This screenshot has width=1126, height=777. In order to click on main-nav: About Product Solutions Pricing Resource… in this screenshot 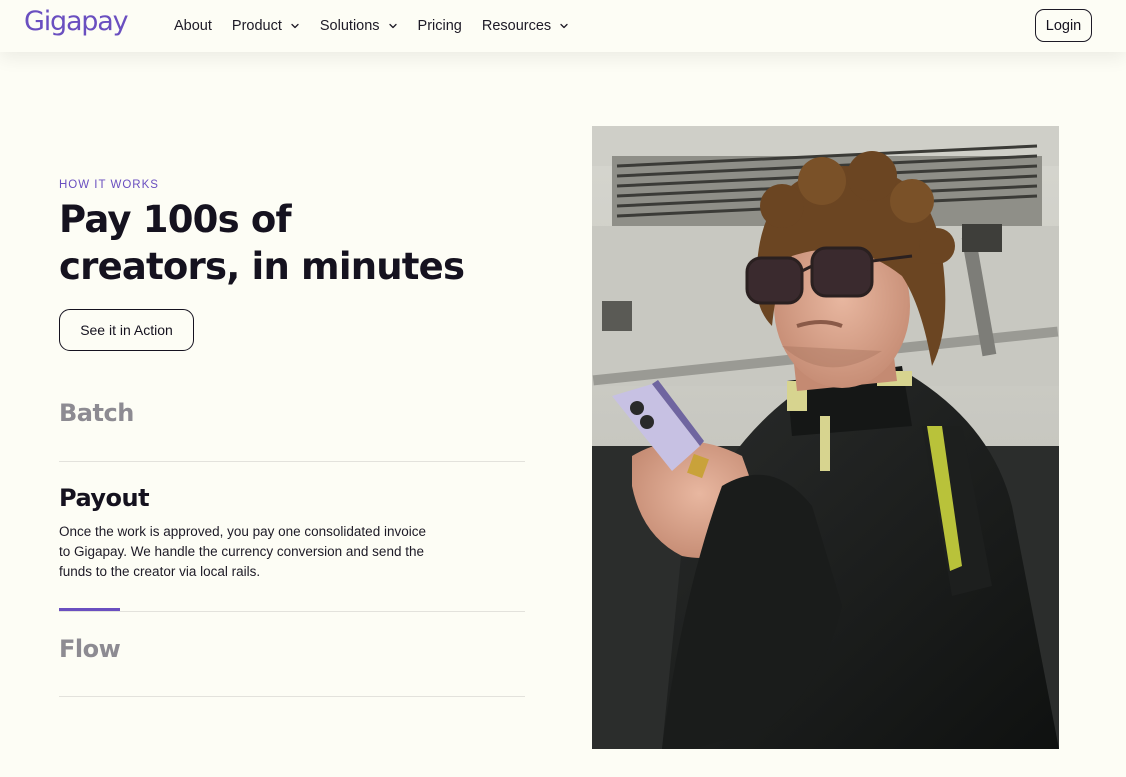, I will do `click(381, 26)`.